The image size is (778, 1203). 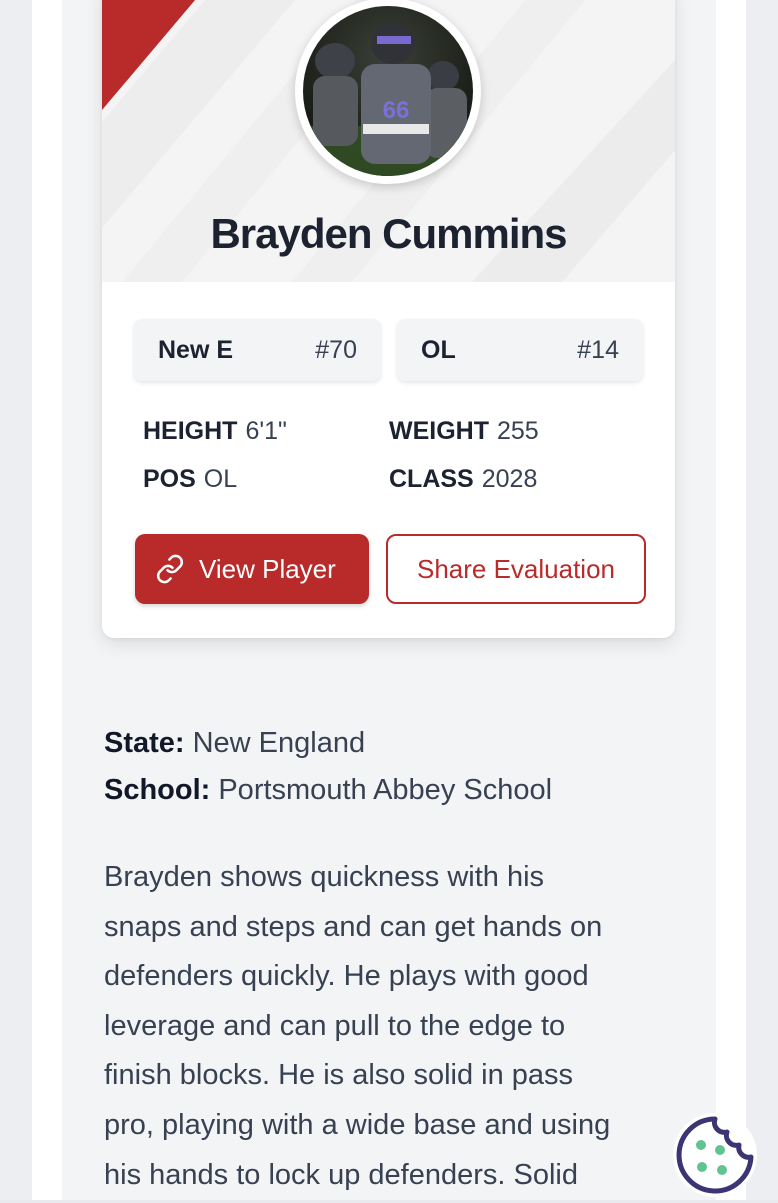 I want to click on stat-height: HEIGHT 6'1", so click(x=215, y=431).